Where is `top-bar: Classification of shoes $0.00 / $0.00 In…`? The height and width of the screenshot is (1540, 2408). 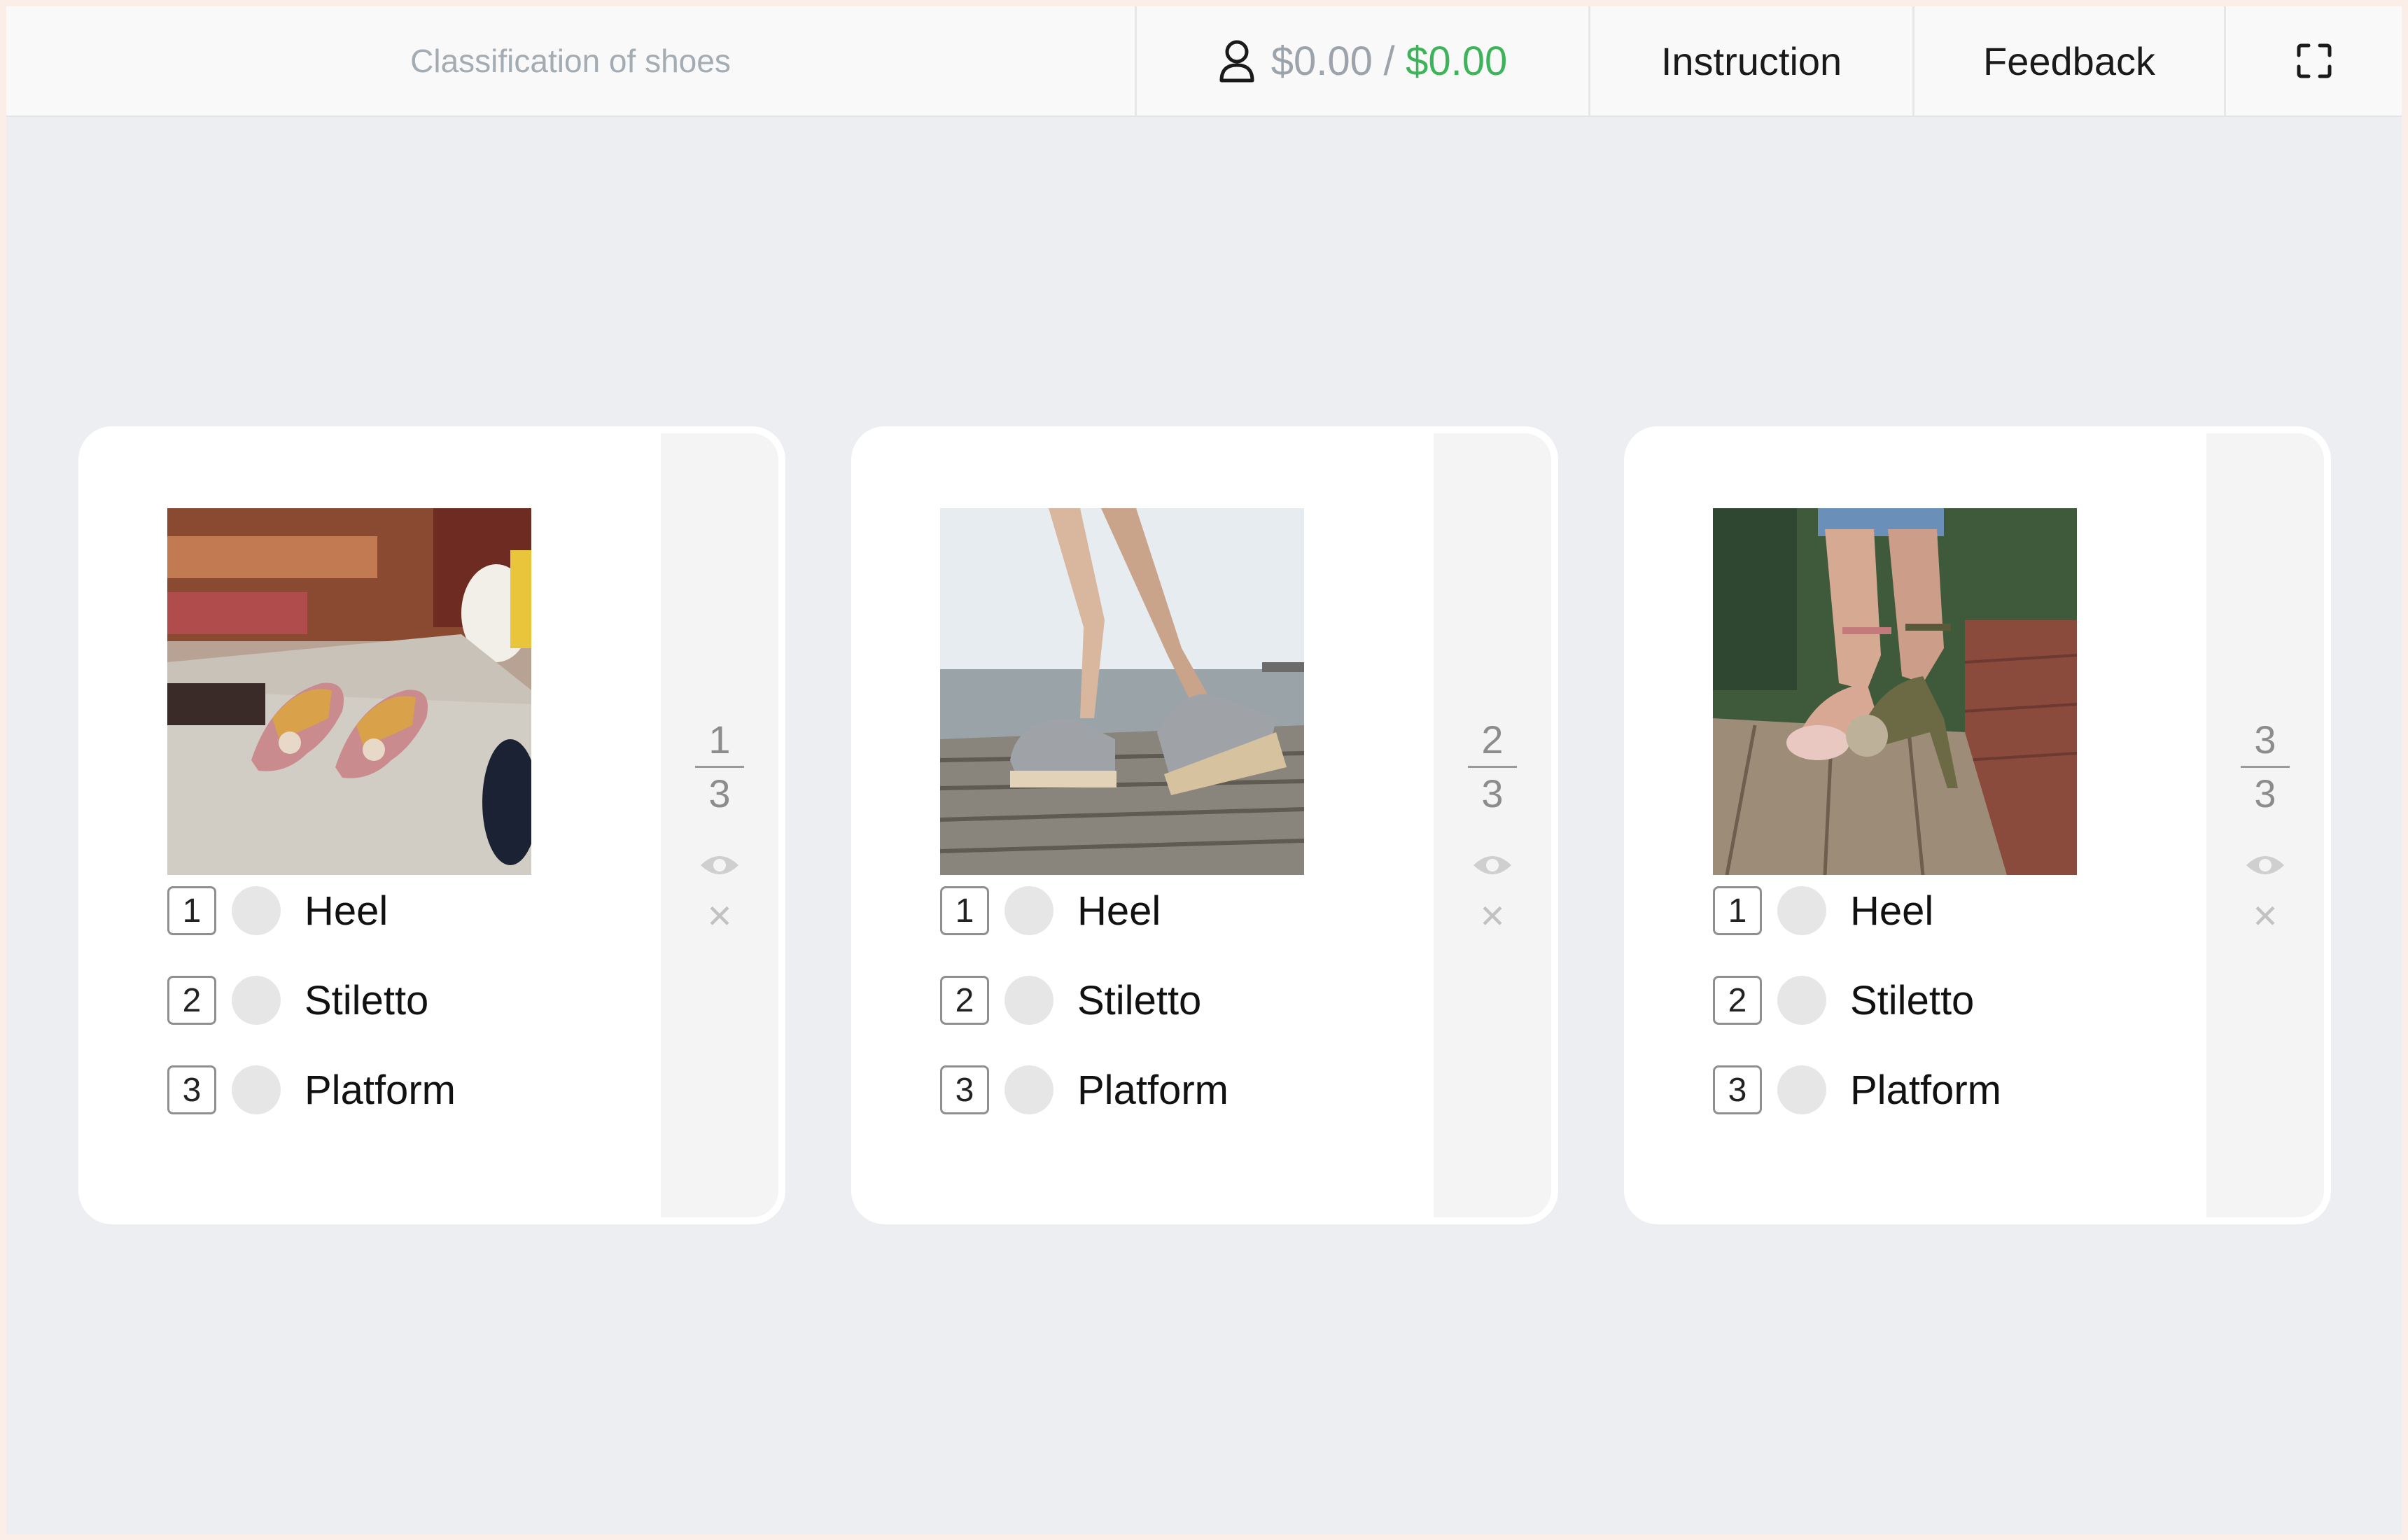
top-bar: Classification of shoes $0.00 / $0.00 In… is located at coordinates (1204, 61).